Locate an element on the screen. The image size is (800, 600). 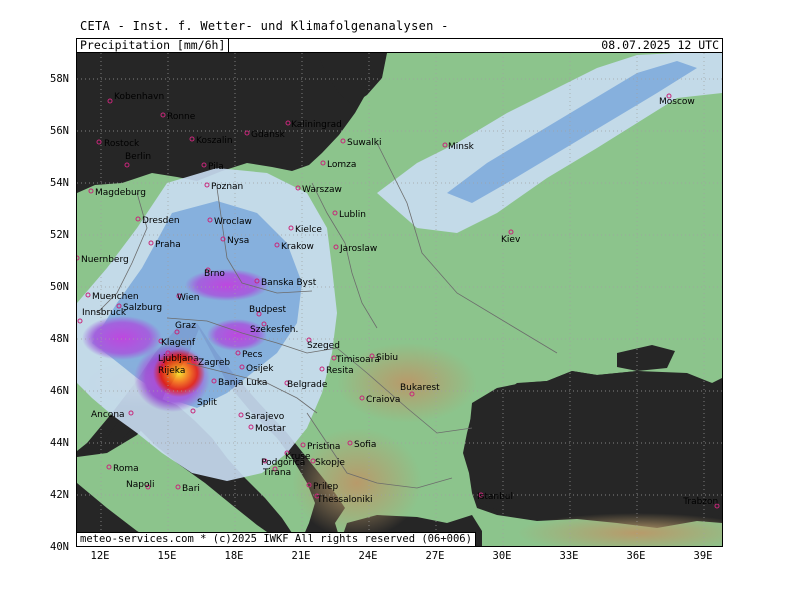
city-label: Pila is located at coordinates (216, 167).